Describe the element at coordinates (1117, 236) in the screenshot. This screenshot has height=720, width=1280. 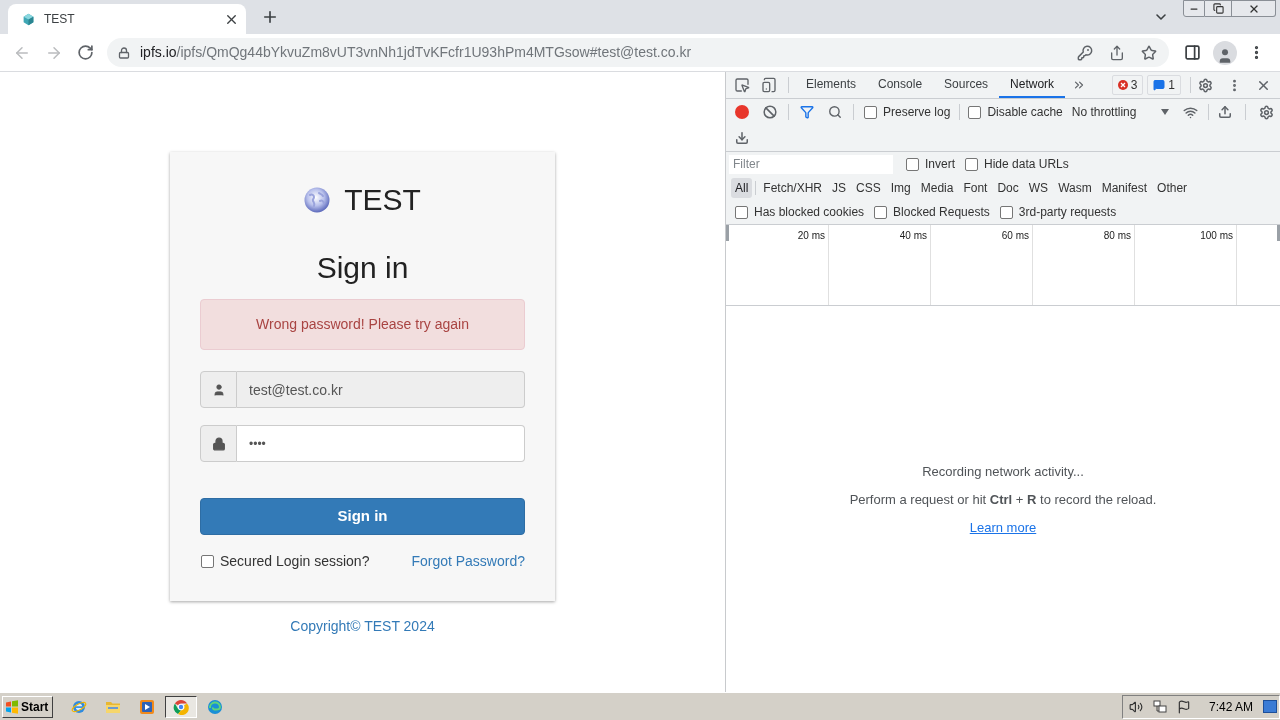
I see `time-tick-label: 80 ms` at that location.